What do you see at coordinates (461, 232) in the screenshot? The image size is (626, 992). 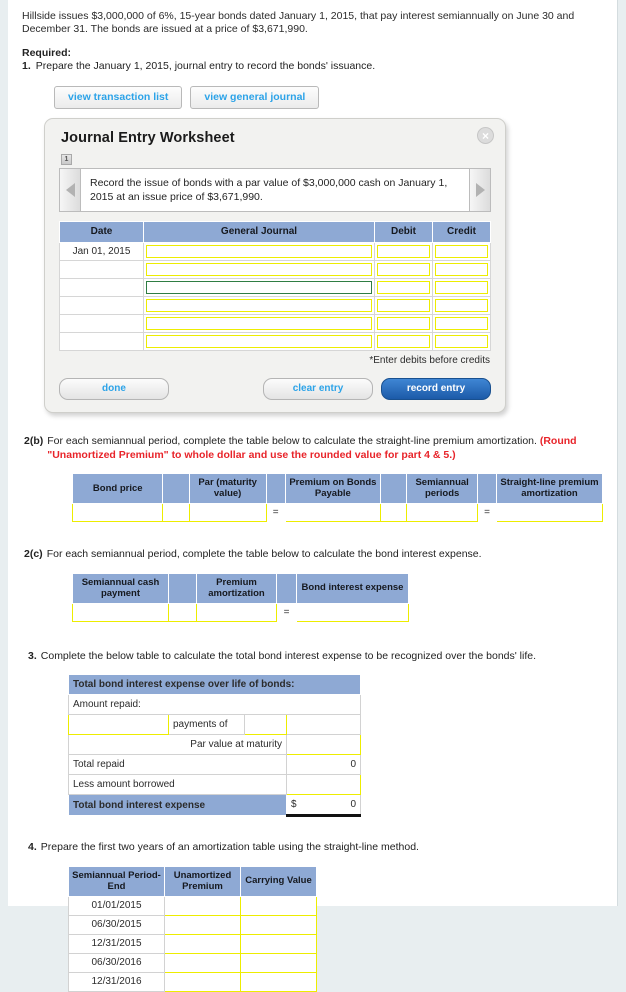 I see `journal-col-credit: Credit` at bounding box center [461, 232].